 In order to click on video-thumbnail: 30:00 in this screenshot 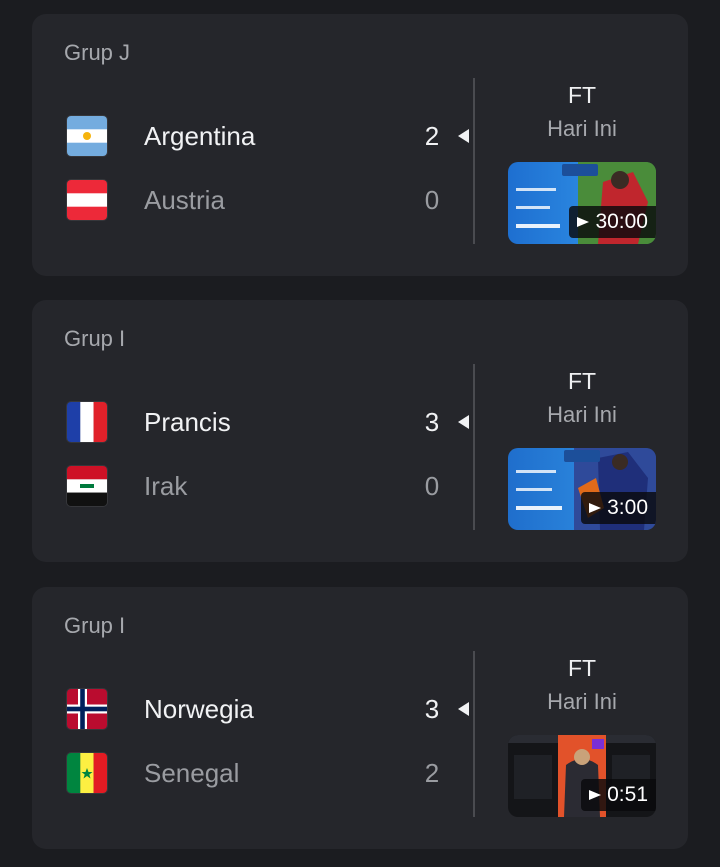, I will do `click(582, 203)`.